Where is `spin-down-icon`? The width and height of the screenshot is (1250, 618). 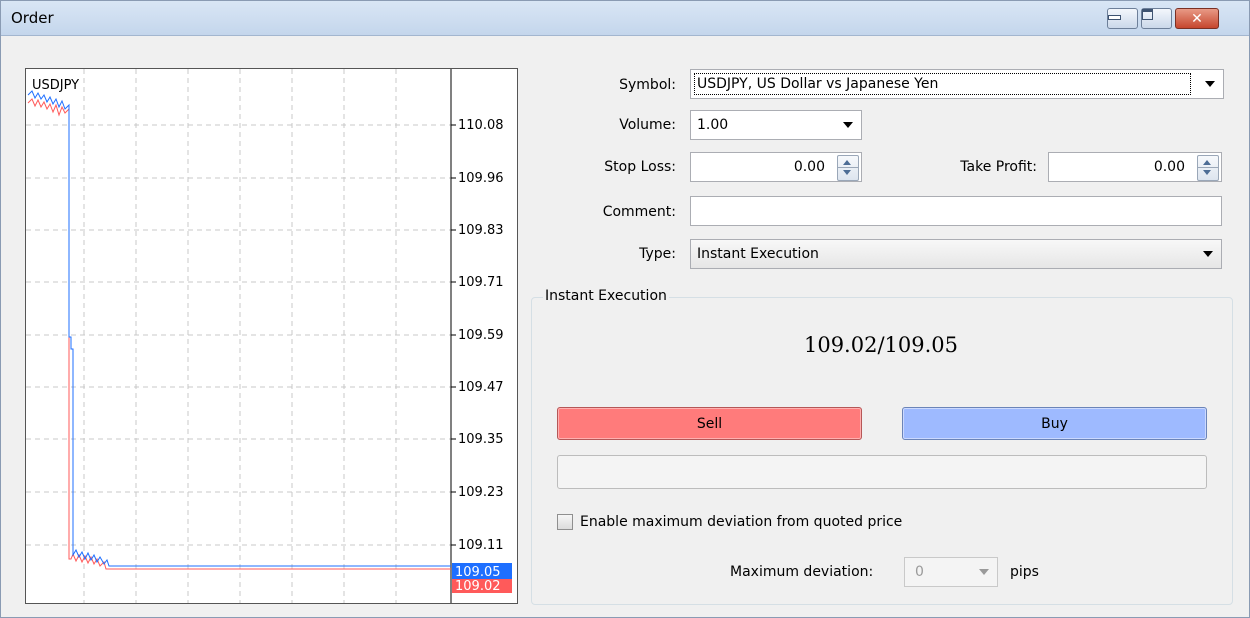
spin-down-icon is located at coordinates (1207, 172).